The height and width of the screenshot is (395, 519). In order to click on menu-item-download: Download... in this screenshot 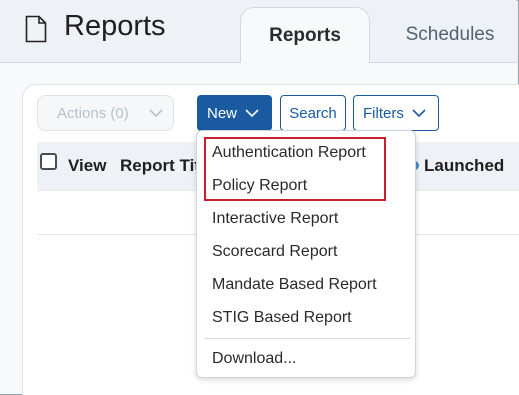, I will do `click(254, 359)`.